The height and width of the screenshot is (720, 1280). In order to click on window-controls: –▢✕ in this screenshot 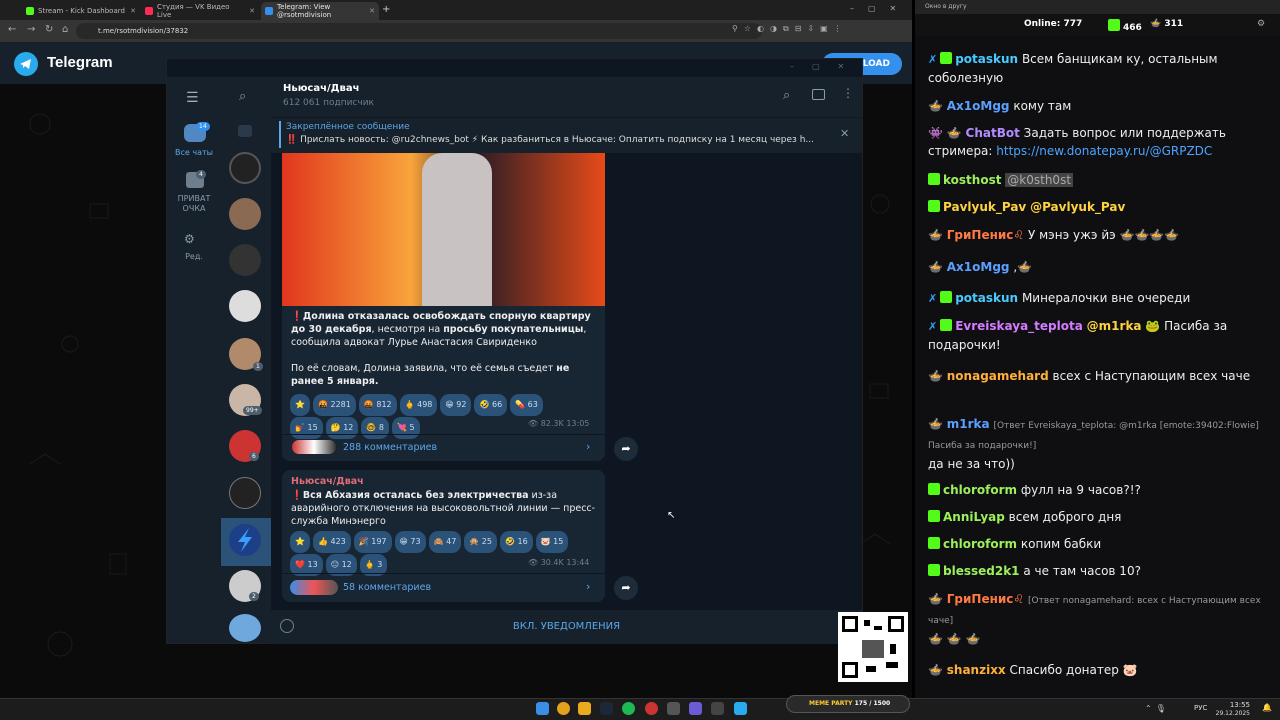, I will do `click(880, 8)`.